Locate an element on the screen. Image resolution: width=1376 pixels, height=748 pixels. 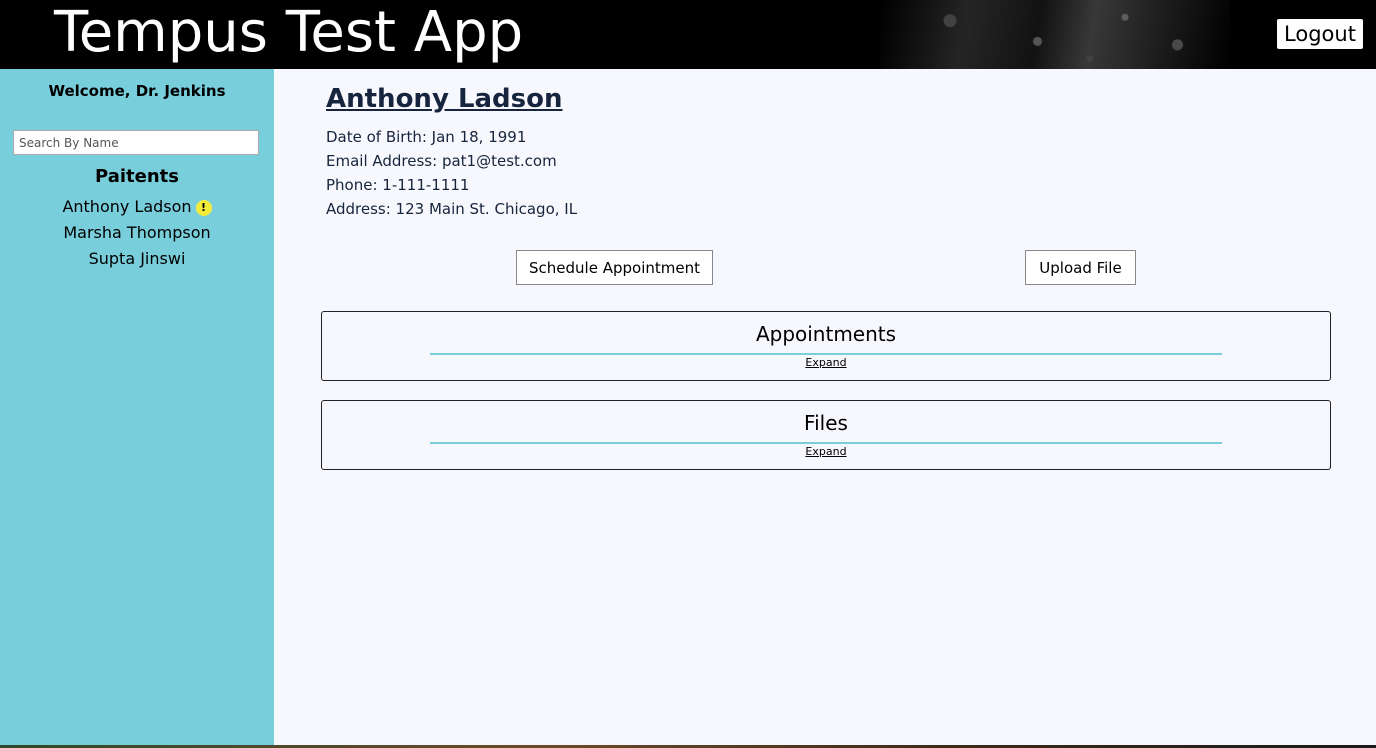
header-background-art is located at coordinates (1055, 34).